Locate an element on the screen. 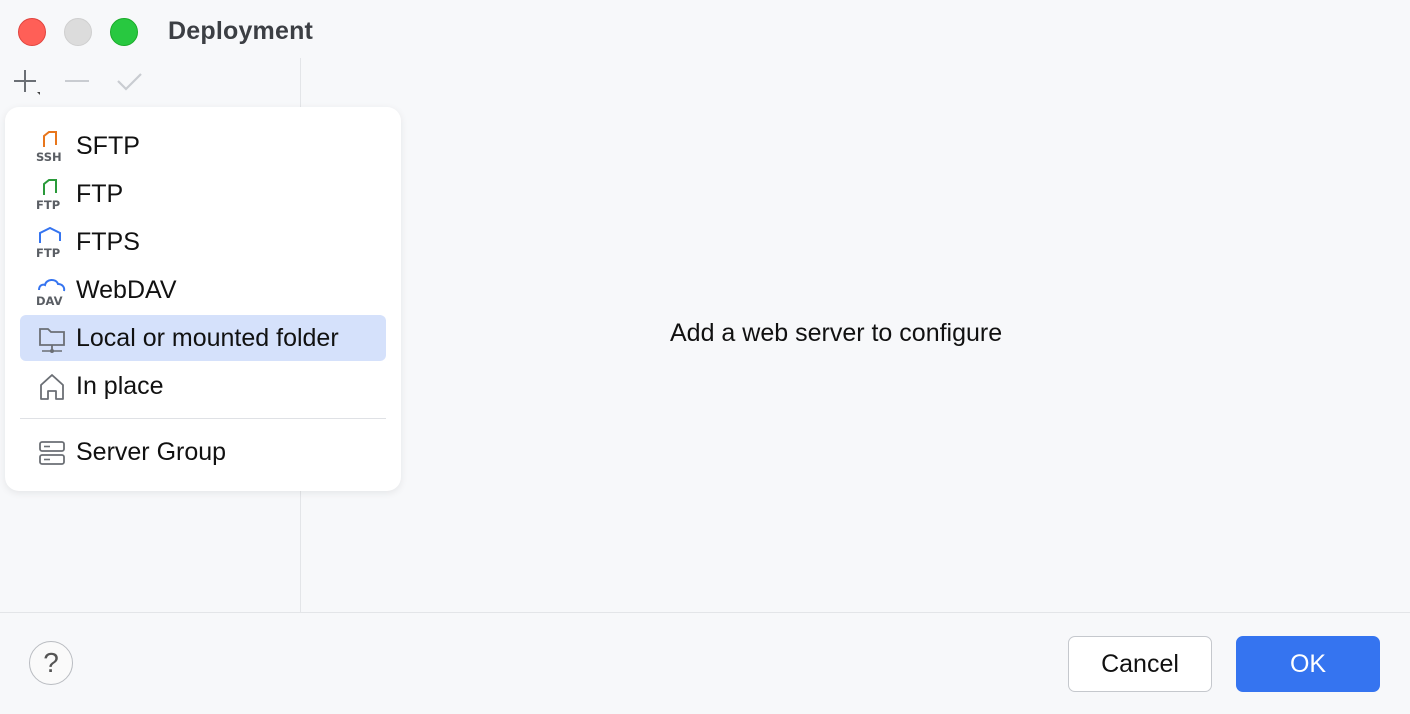 Image resolution: width=1410 pixels, height=714 pixels. cancel-button: Cancel is located at coordinates (1140, 664).